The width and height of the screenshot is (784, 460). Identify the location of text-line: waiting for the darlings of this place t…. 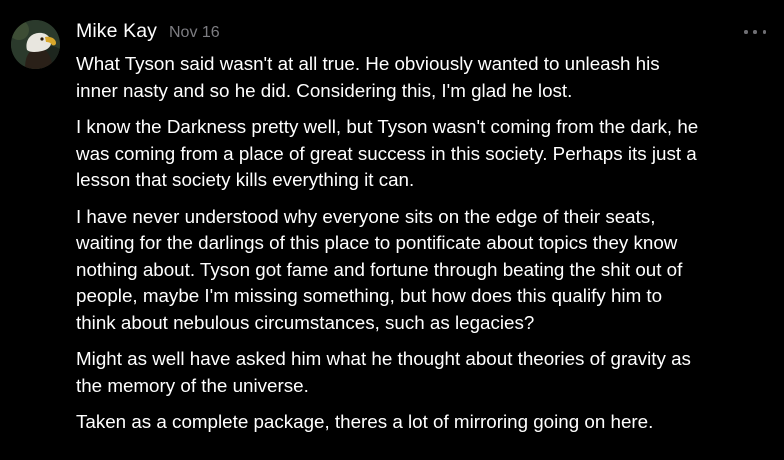
(377, 242).